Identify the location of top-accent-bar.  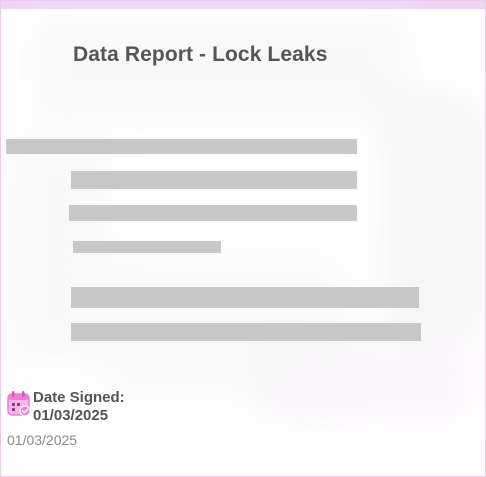
(243, 5).